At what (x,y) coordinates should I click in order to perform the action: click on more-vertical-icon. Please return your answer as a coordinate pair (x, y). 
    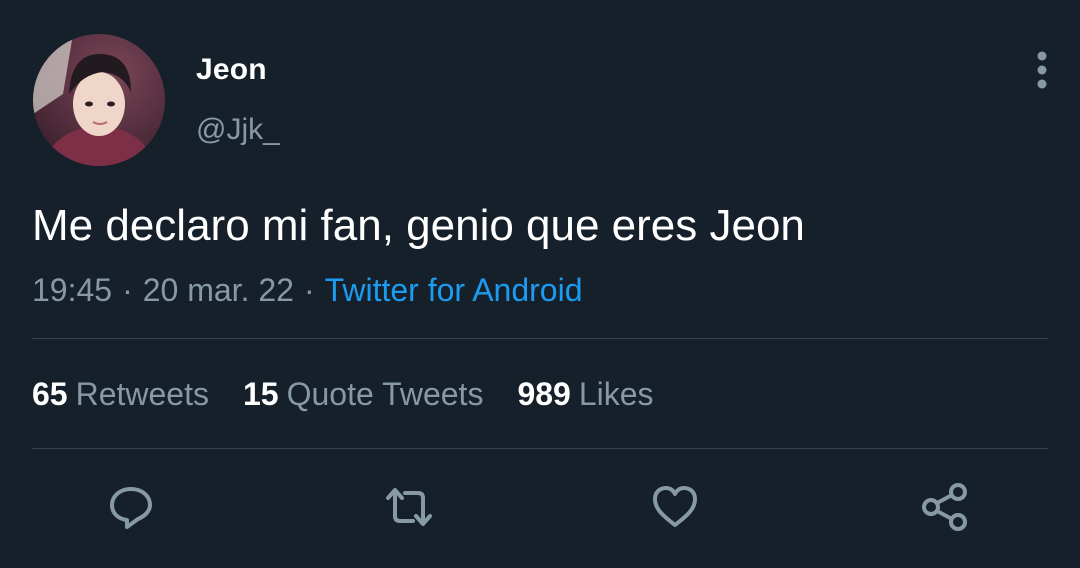
    Looking at the image, I should click on (1042, 70).